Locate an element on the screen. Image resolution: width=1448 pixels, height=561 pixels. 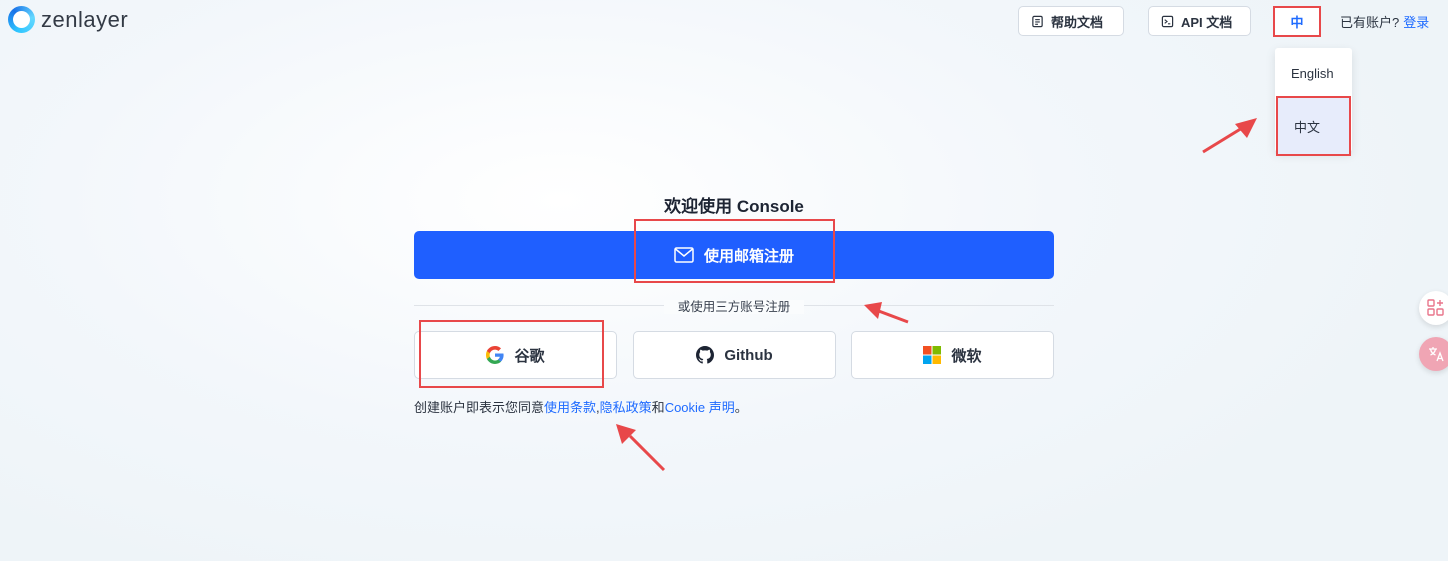
mail-icon is located at coordinates (684, 255).